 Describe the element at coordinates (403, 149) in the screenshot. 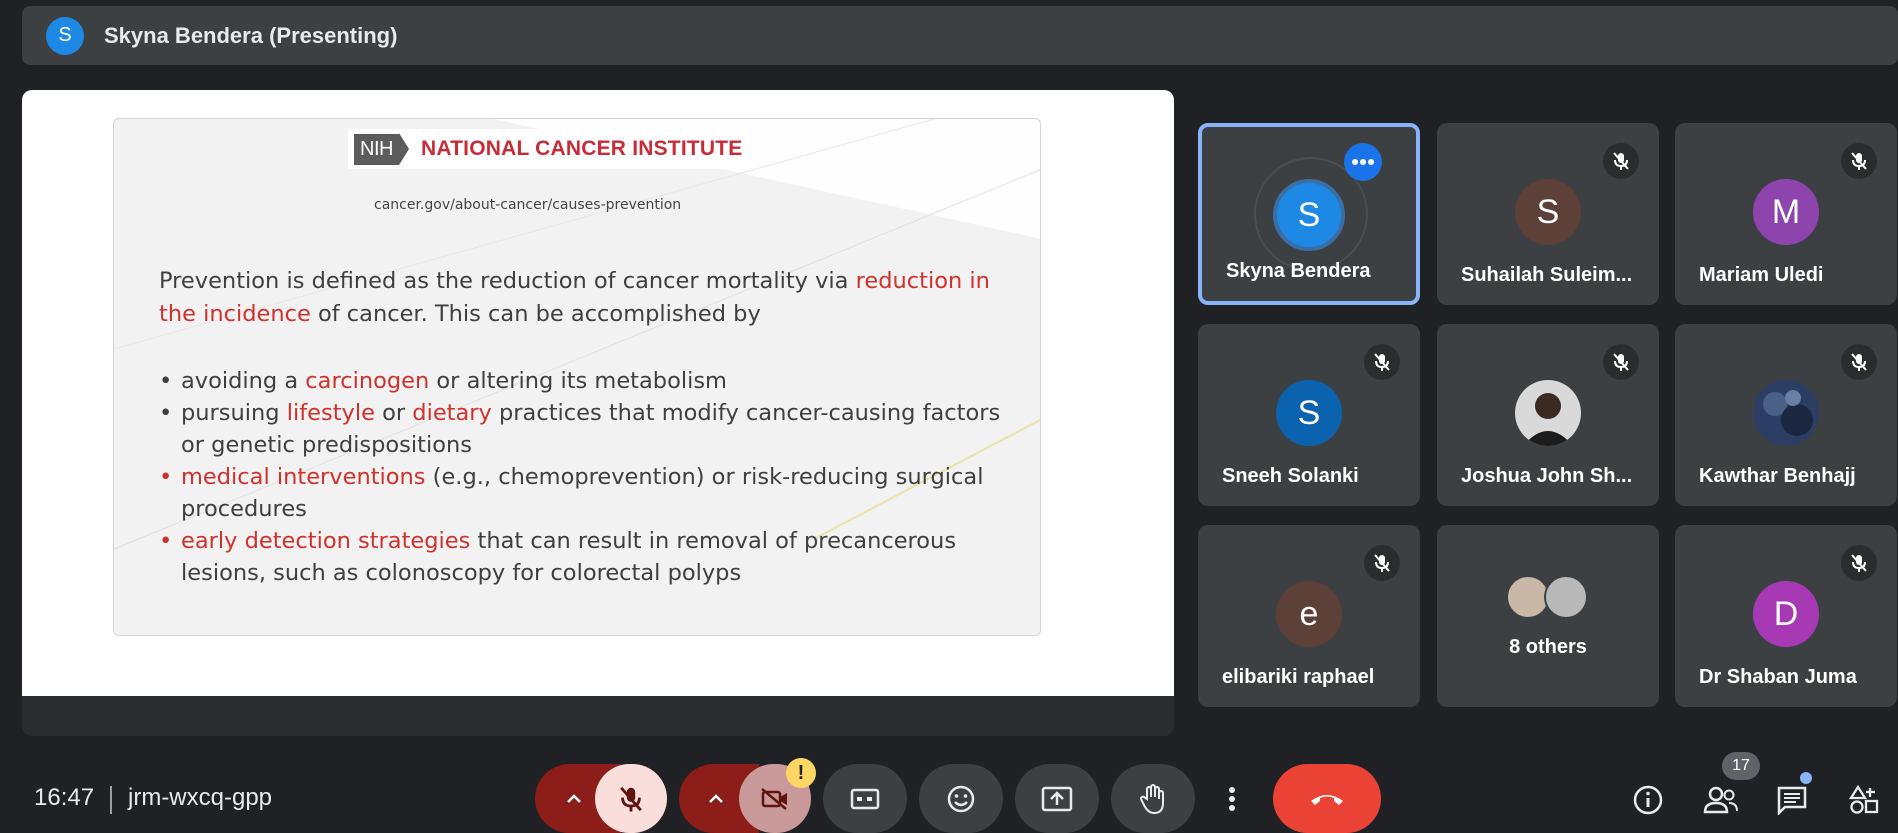

I see `nih-chevron-icon` at that location.